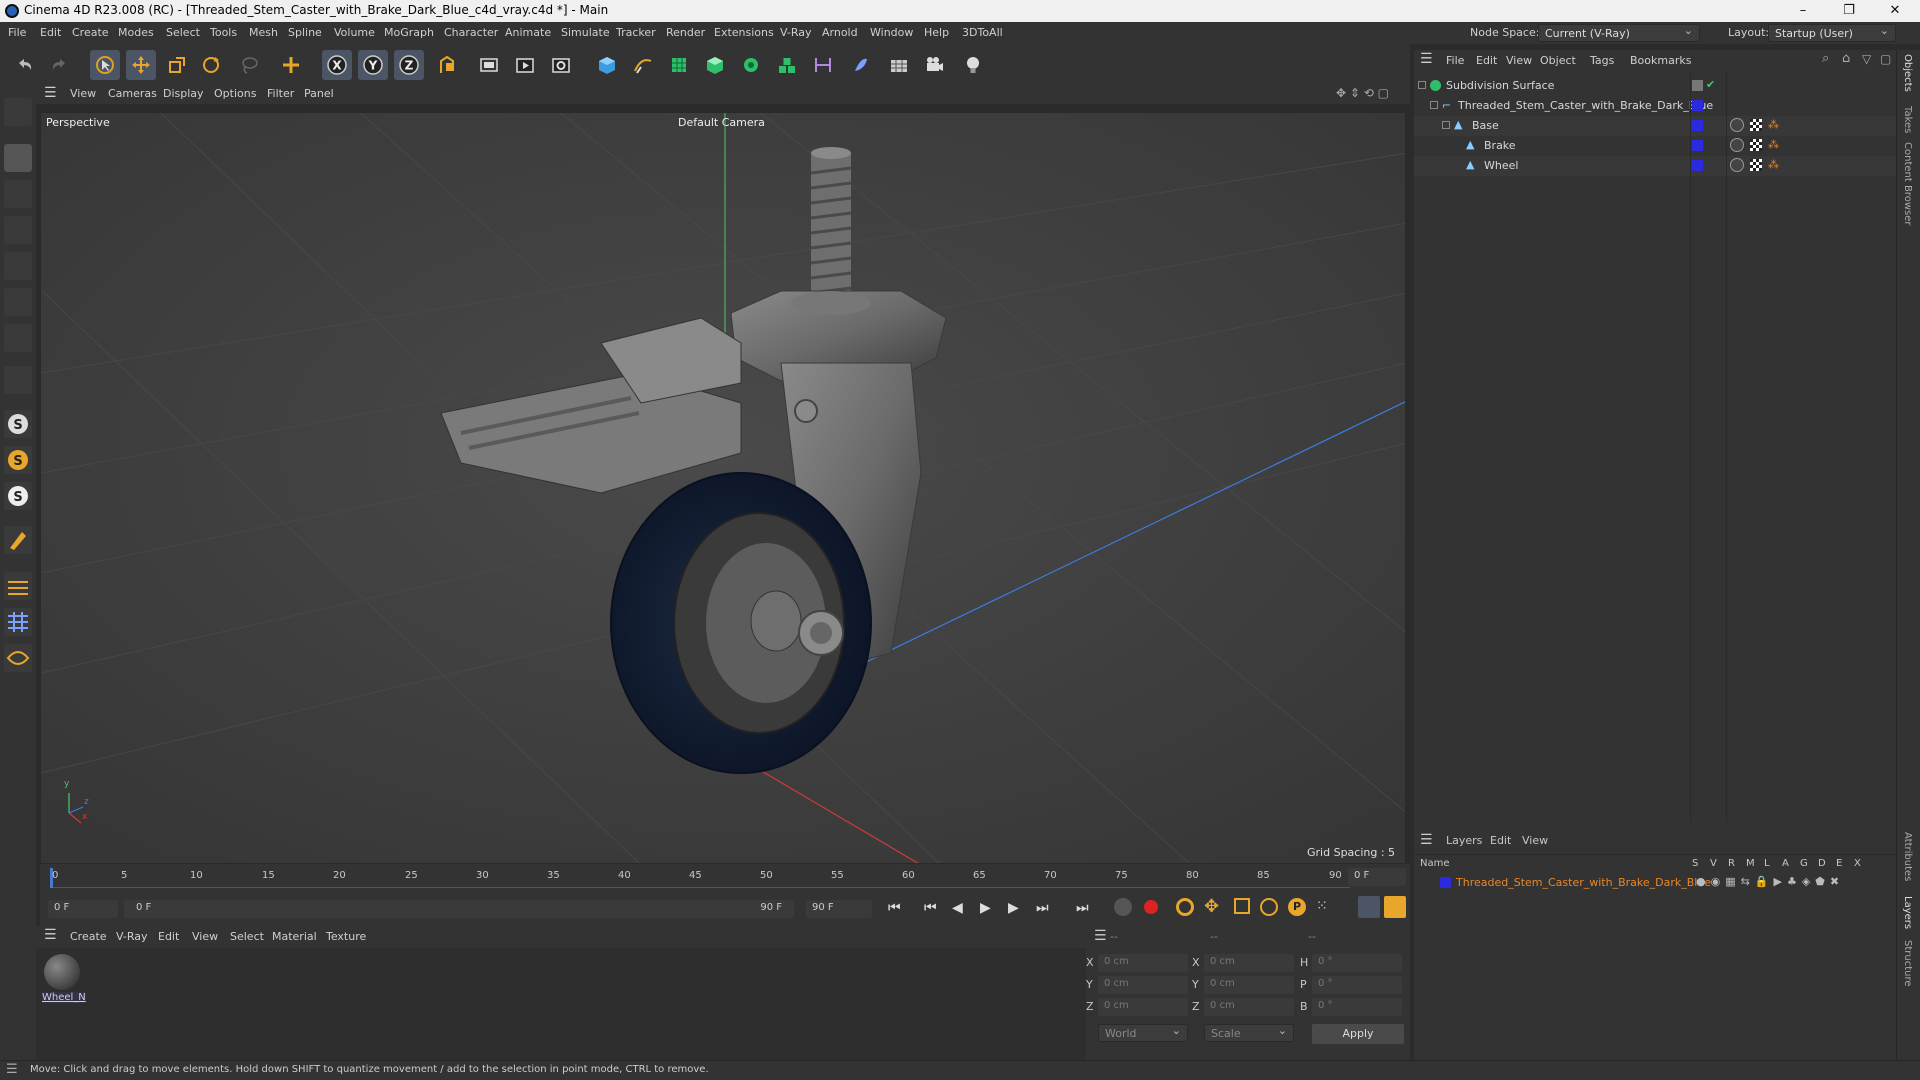 This screenshot has height=1080, width=1920. What do you see at coordinates (1558, 60) in the screenshot?
I see `object-menu-object: Object` at bounding box center [1558, 60].